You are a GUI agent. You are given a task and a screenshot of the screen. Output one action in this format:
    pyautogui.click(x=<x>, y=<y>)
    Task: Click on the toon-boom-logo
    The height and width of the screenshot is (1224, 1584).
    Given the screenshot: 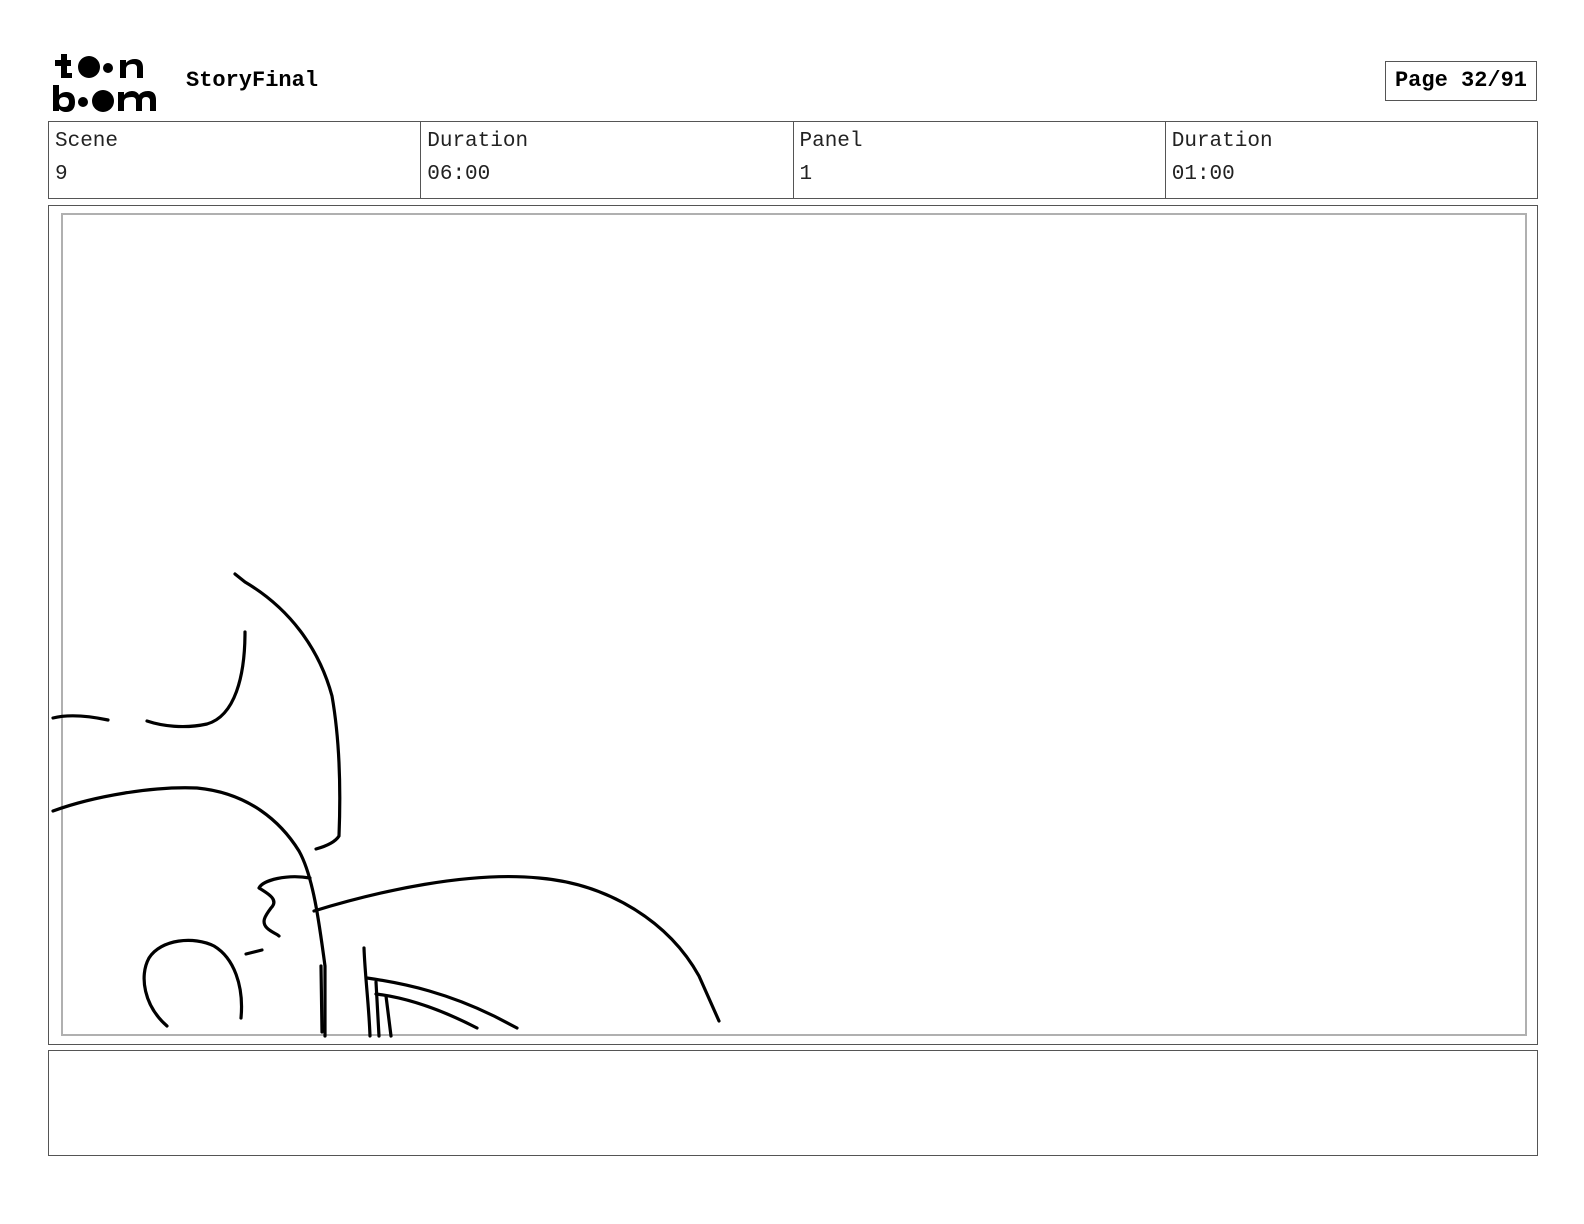 What is the action you would take?
    pyautogui.click(x=104, y=83)
    